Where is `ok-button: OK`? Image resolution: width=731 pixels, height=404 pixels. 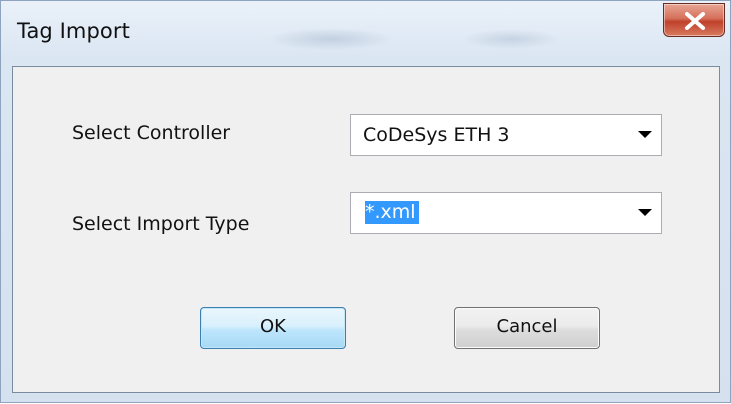
ok-button: OK is located at coordinates (273, 328).